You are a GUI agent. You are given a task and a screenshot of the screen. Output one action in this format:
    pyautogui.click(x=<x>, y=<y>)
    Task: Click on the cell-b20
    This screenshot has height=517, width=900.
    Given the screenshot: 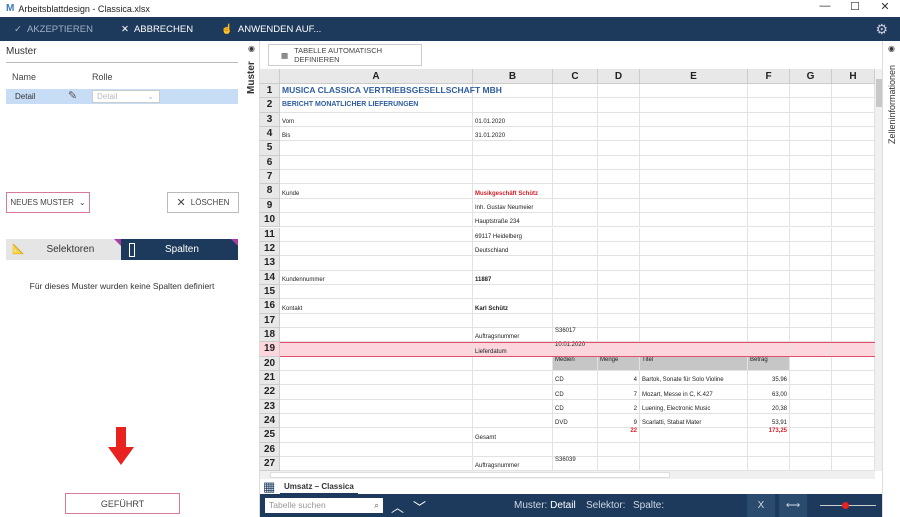 What is the action you would take?
    pyautogui.click(x=513, y=363)
    